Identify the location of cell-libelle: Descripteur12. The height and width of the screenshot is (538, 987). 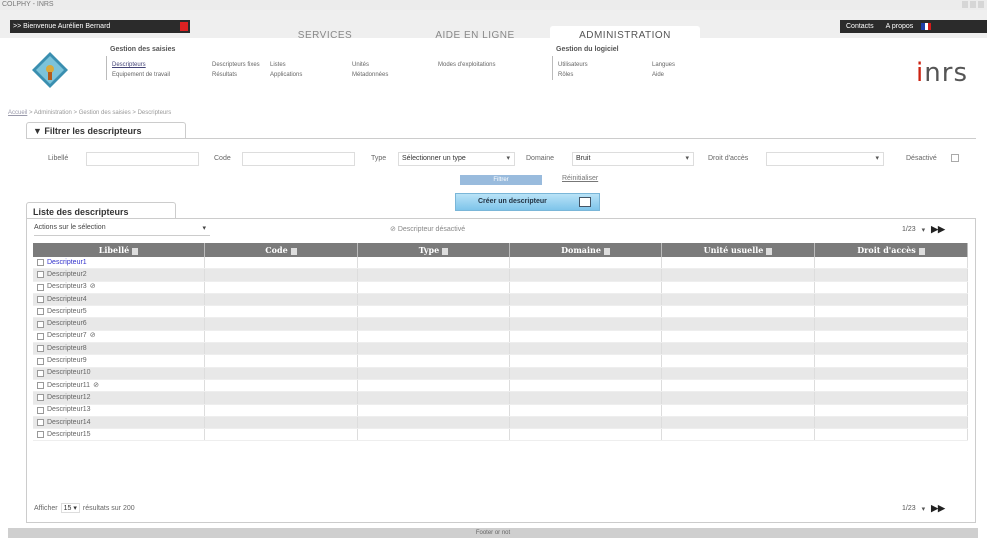
(119, 398).